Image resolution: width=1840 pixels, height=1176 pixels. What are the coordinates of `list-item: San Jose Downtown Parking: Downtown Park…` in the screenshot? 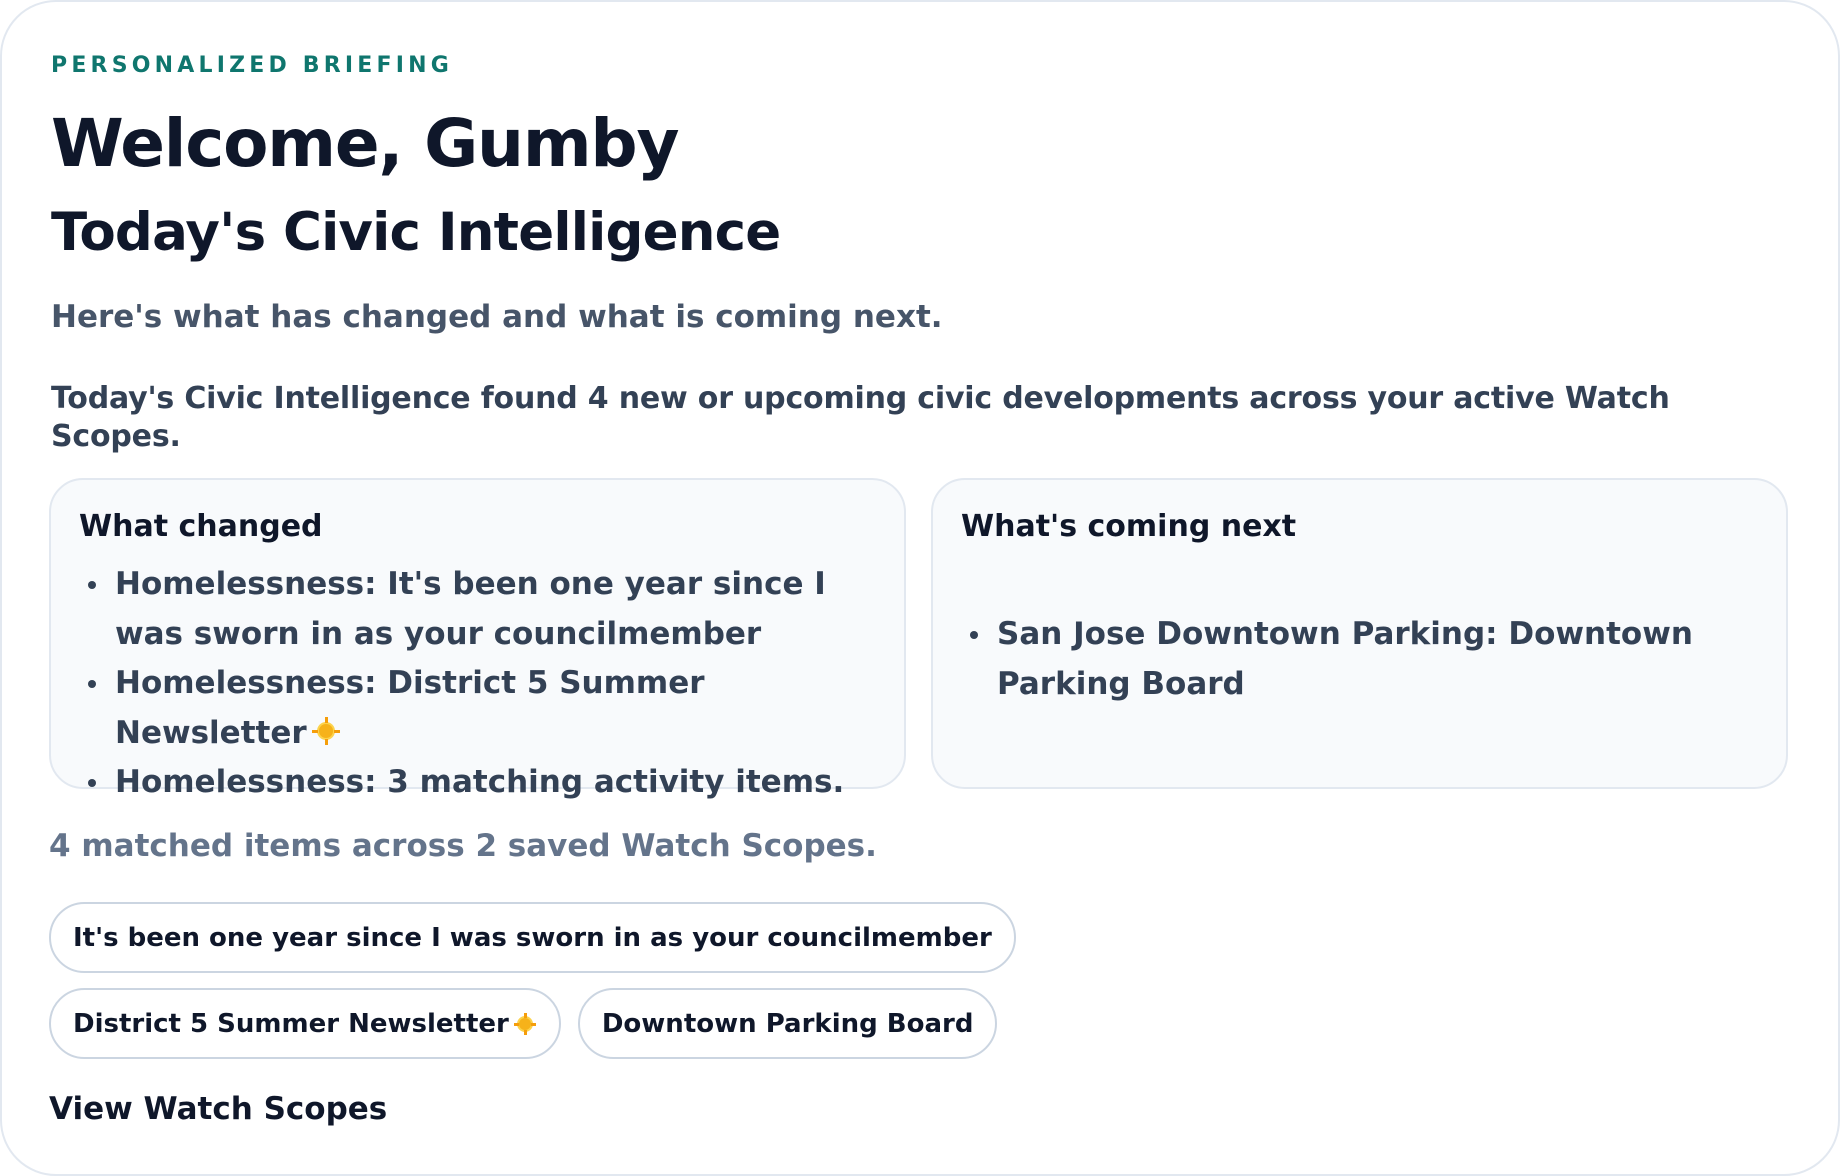 It's located at (1359, 659).